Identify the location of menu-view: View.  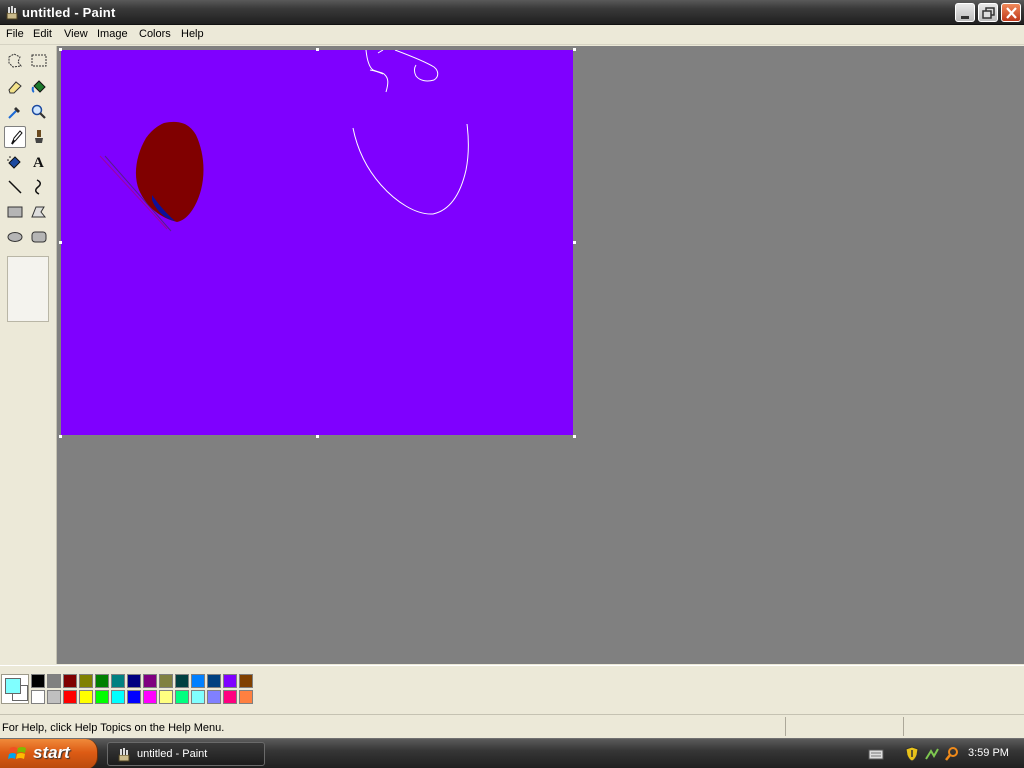
(76, 34).